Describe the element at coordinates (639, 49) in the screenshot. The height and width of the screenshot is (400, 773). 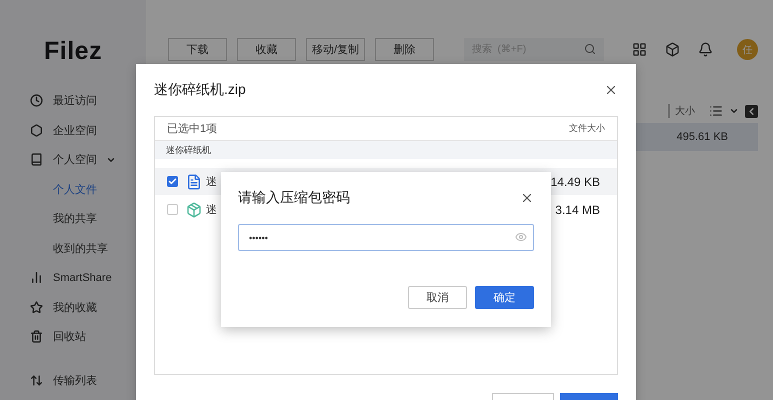
I see `grid-icon` at that location.